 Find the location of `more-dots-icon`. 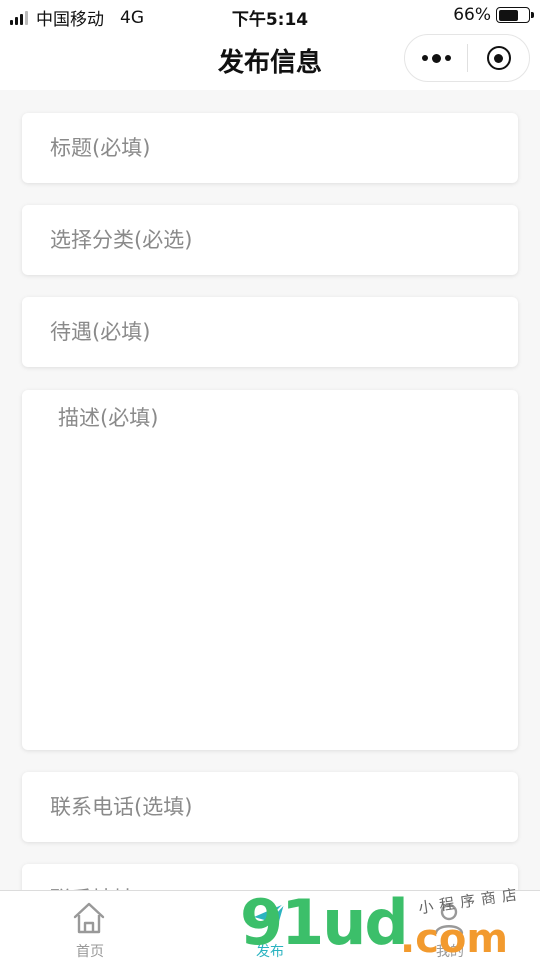

more-dots-icon is located at coordinates (436, 58).